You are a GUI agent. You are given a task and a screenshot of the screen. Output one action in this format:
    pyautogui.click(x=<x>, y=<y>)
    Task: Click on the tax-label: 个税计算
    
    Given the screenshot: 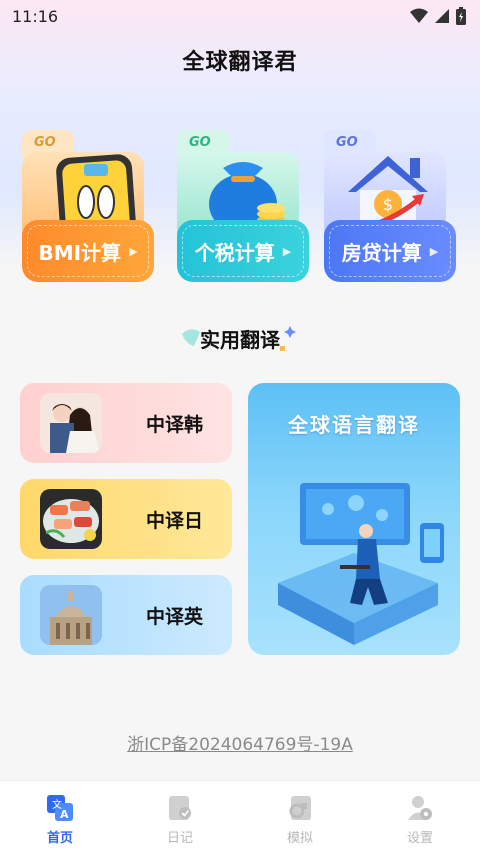 What is the action you would take?
    pyautogui.click(x=234, y=252)
    